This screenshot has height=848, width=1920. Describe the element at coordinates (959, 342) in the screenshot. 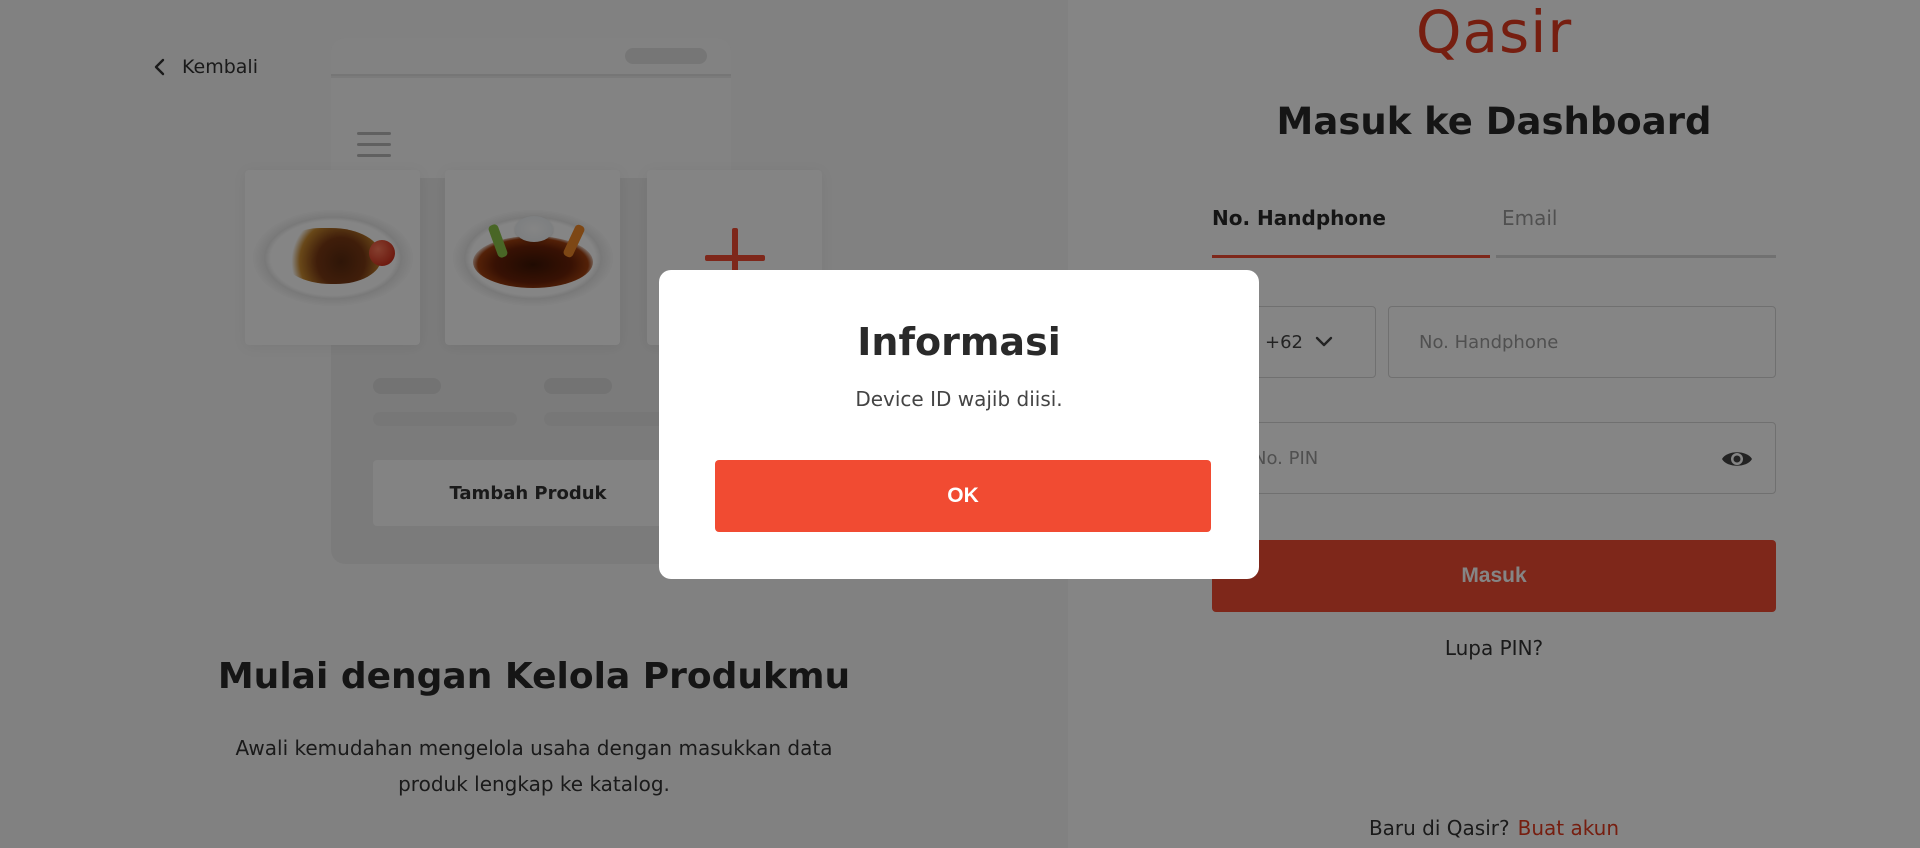

I see `dialog-title: Informasi` at that location.